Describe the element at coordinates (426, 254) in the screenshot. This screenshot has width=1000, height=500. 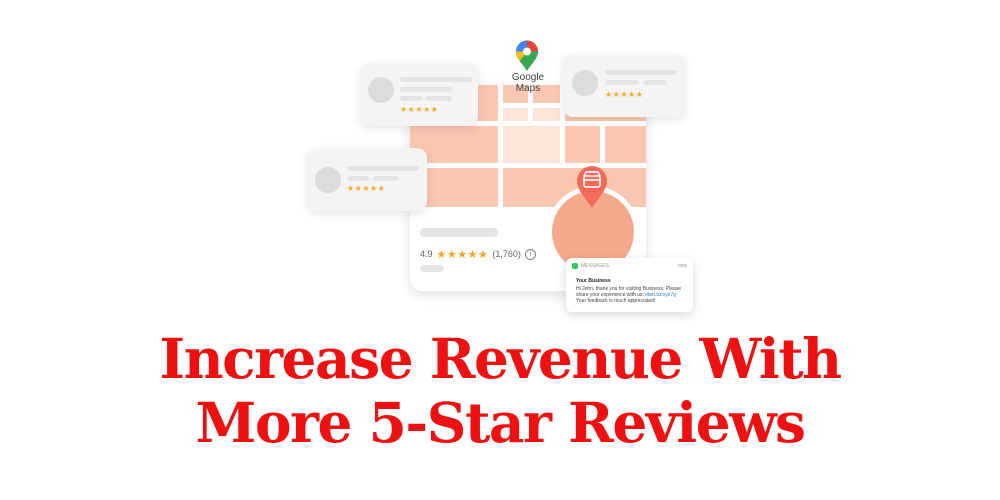
I see `rating-value: 4.9` at that location.